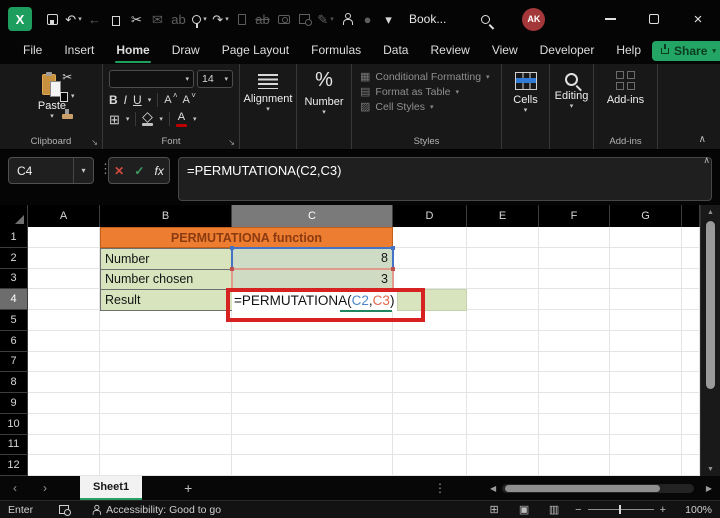 The image size is (720, 518). What do you see at coordinates (94, 19) in the screenshot?
I see `back-arrow-icon: ←` at bounding box center [94, 19].